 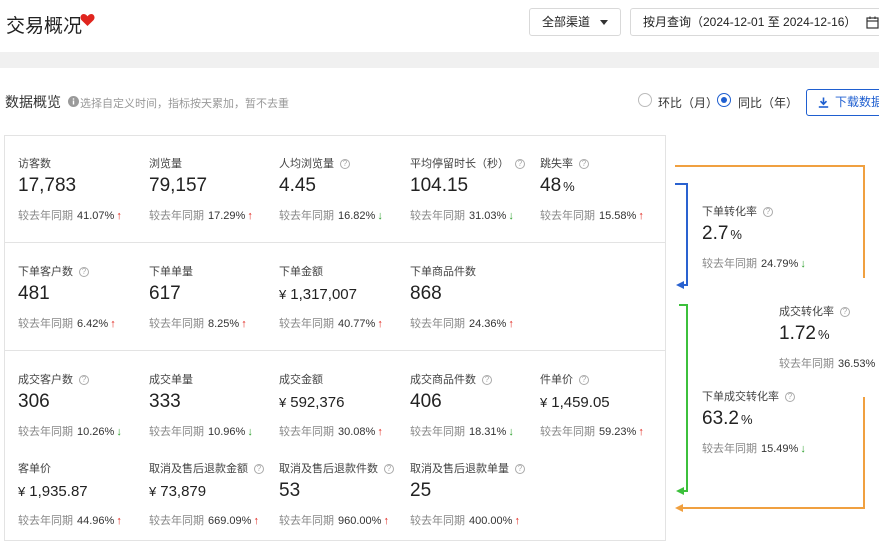 What do you see at coordinates (780, 264) in the screenshot?
I see `comparison-percent: 24.79%` at bounding box center [780, 264].